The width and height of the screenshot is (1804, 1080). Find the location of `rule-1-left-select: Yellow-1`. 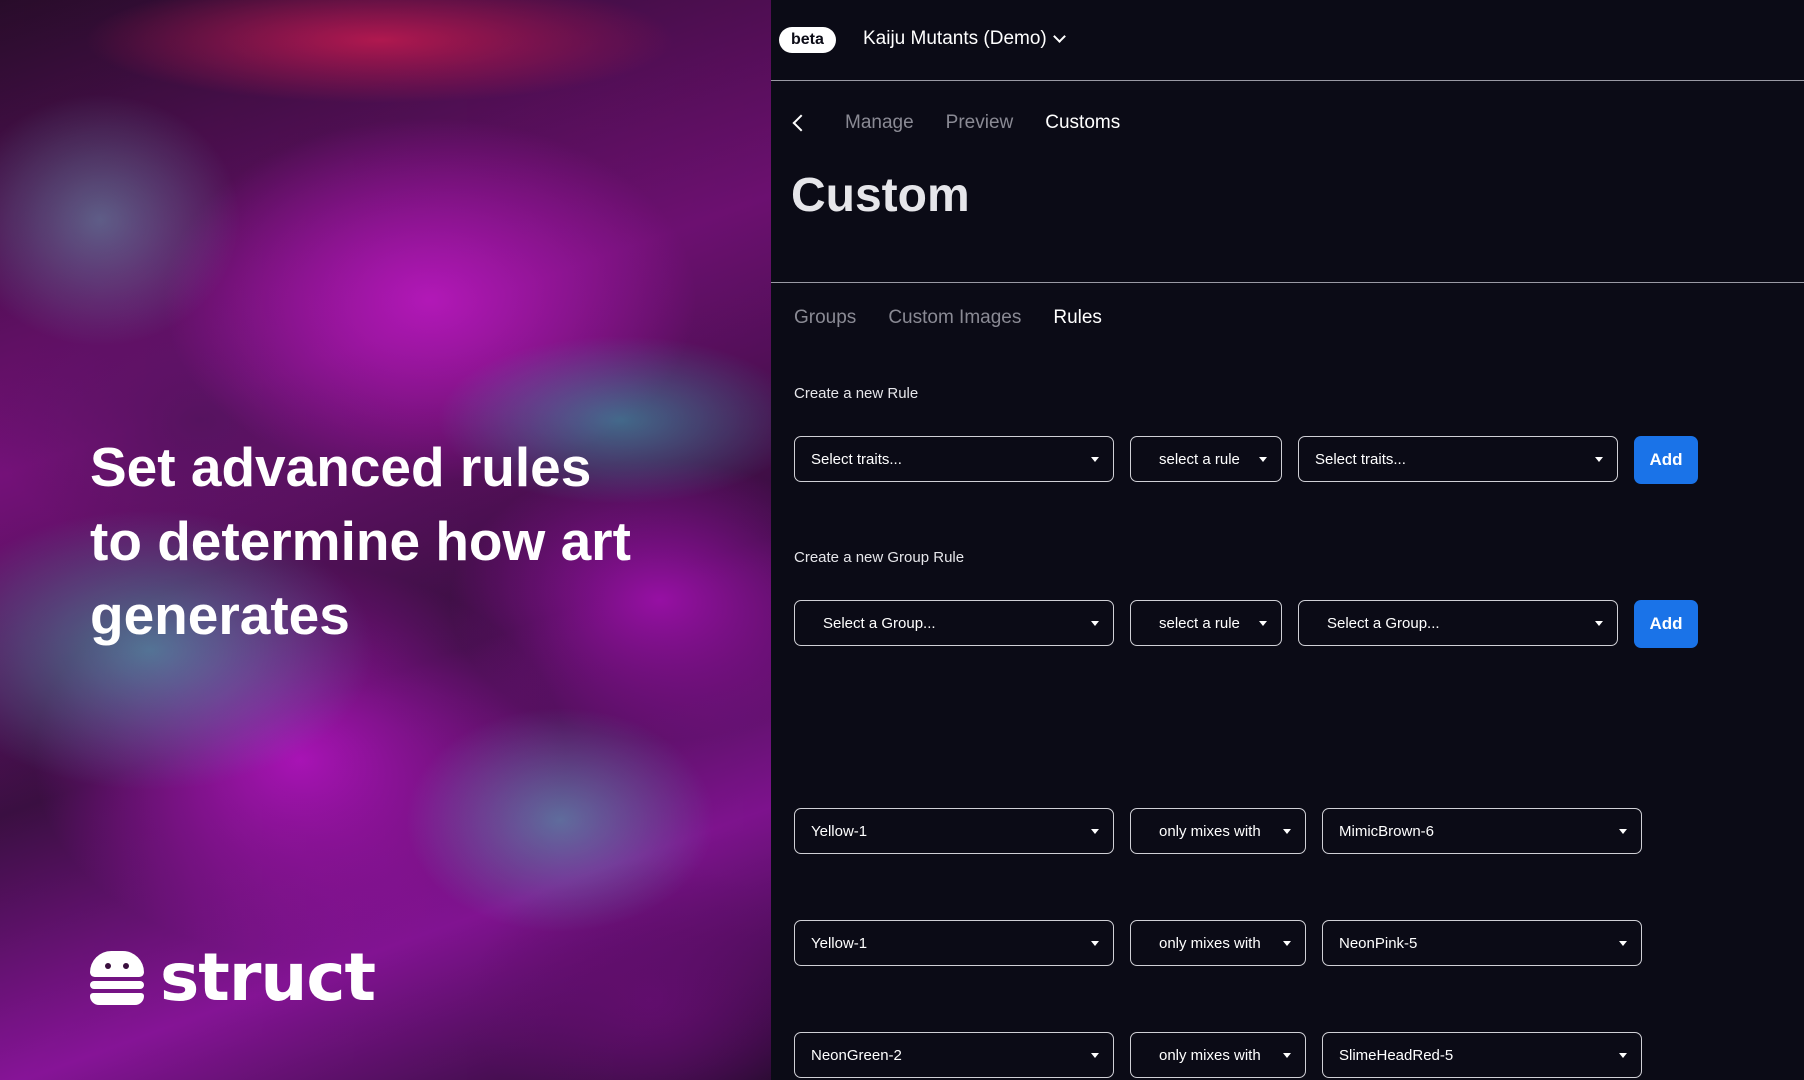

rule-1-left-select: Yellow-1 is located at coordinates (954, 943).